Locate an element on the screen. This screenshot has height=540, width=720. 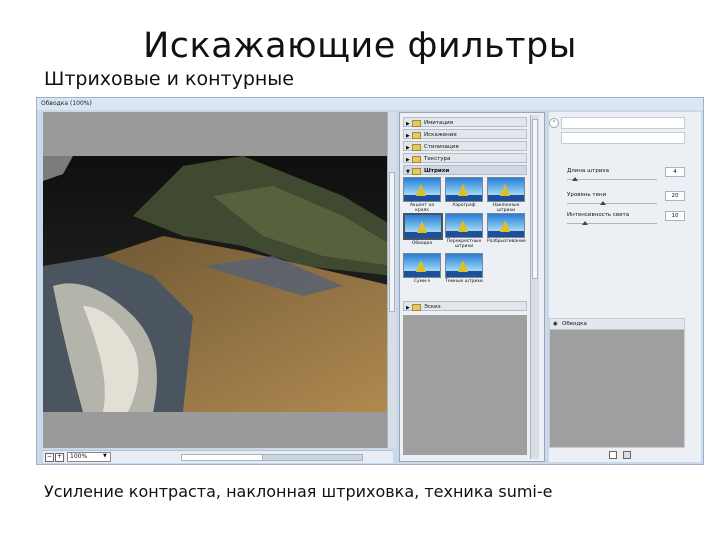
filter-thumb: Темные штрихи is located at coordinates (464, 268).